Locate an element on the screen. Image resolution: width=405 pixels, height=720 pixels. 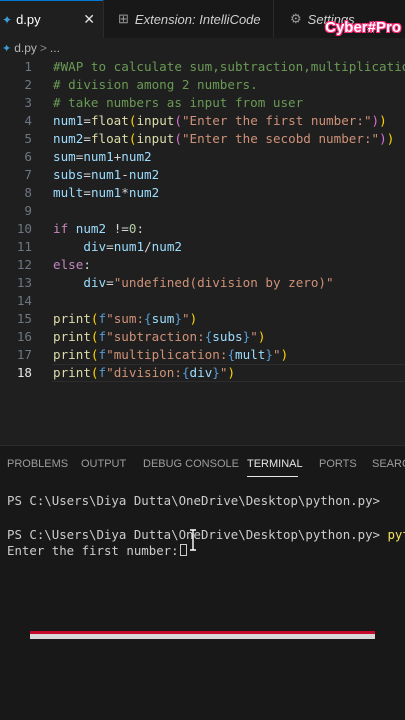
terminal-cursor is located at coordinates (183, 550).